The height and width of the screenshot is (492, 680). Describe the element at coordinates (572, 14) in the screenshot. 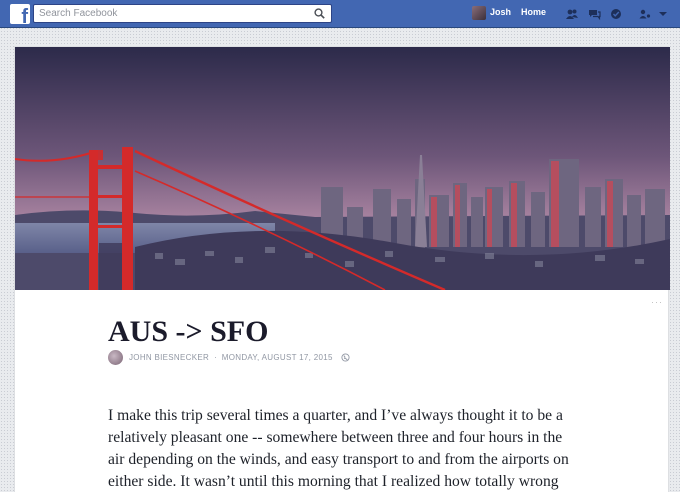

I see `friend-requests-icon` at that location.